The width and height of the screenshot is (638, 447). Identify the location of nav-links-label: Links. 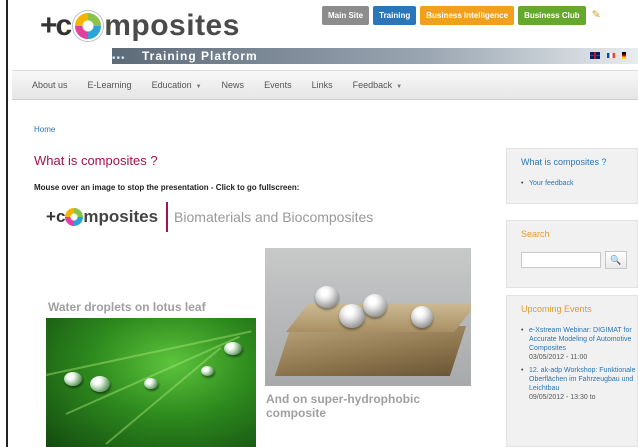
(322, 85).